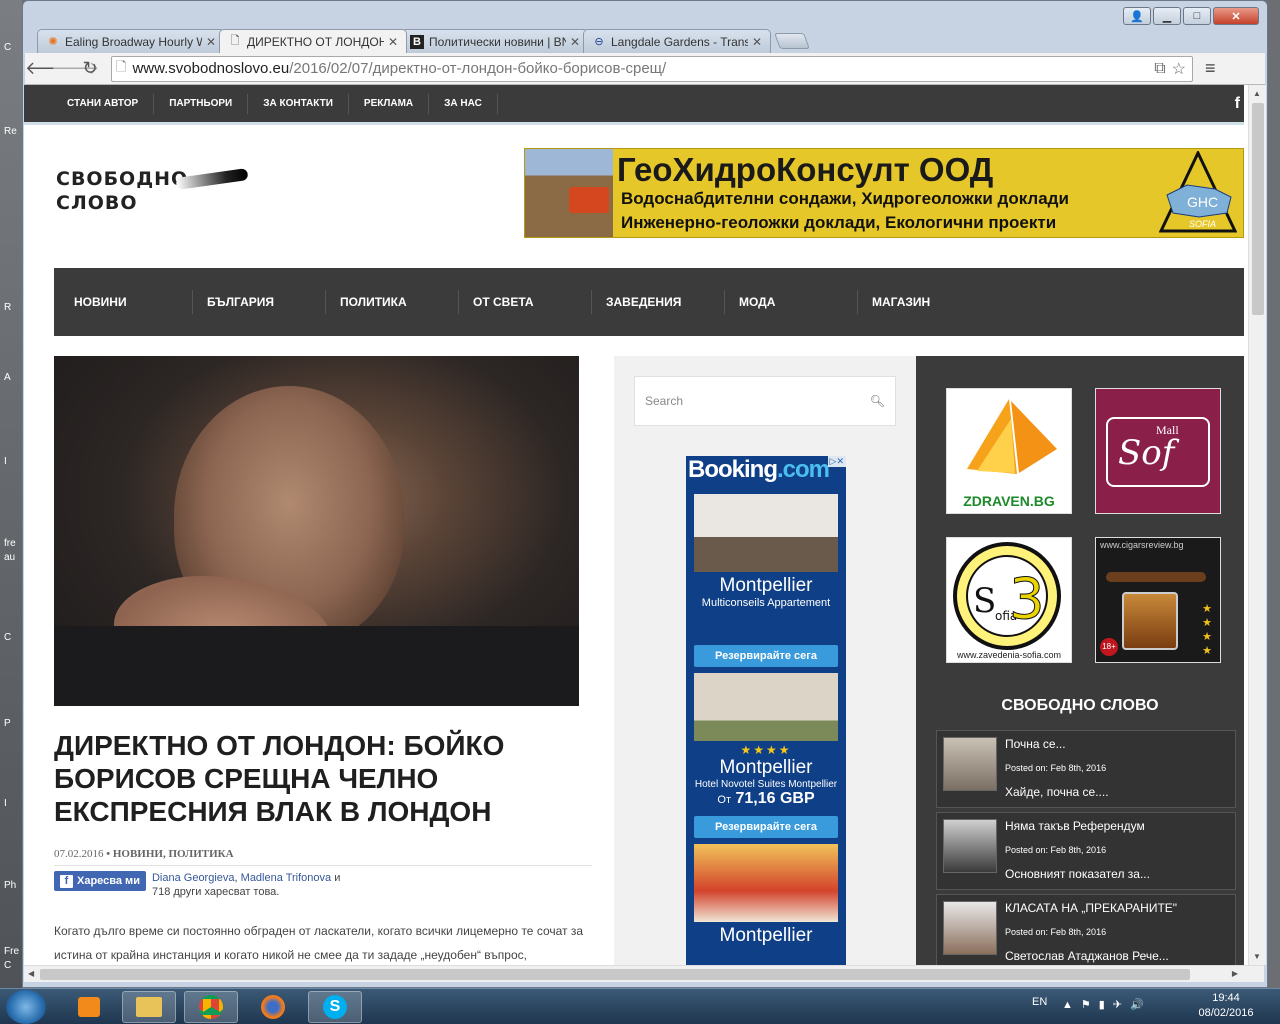 The height and width of the screenshot is (1024, 1280). I want to click on nav-news: НОВИНИ, so click(126, 302).